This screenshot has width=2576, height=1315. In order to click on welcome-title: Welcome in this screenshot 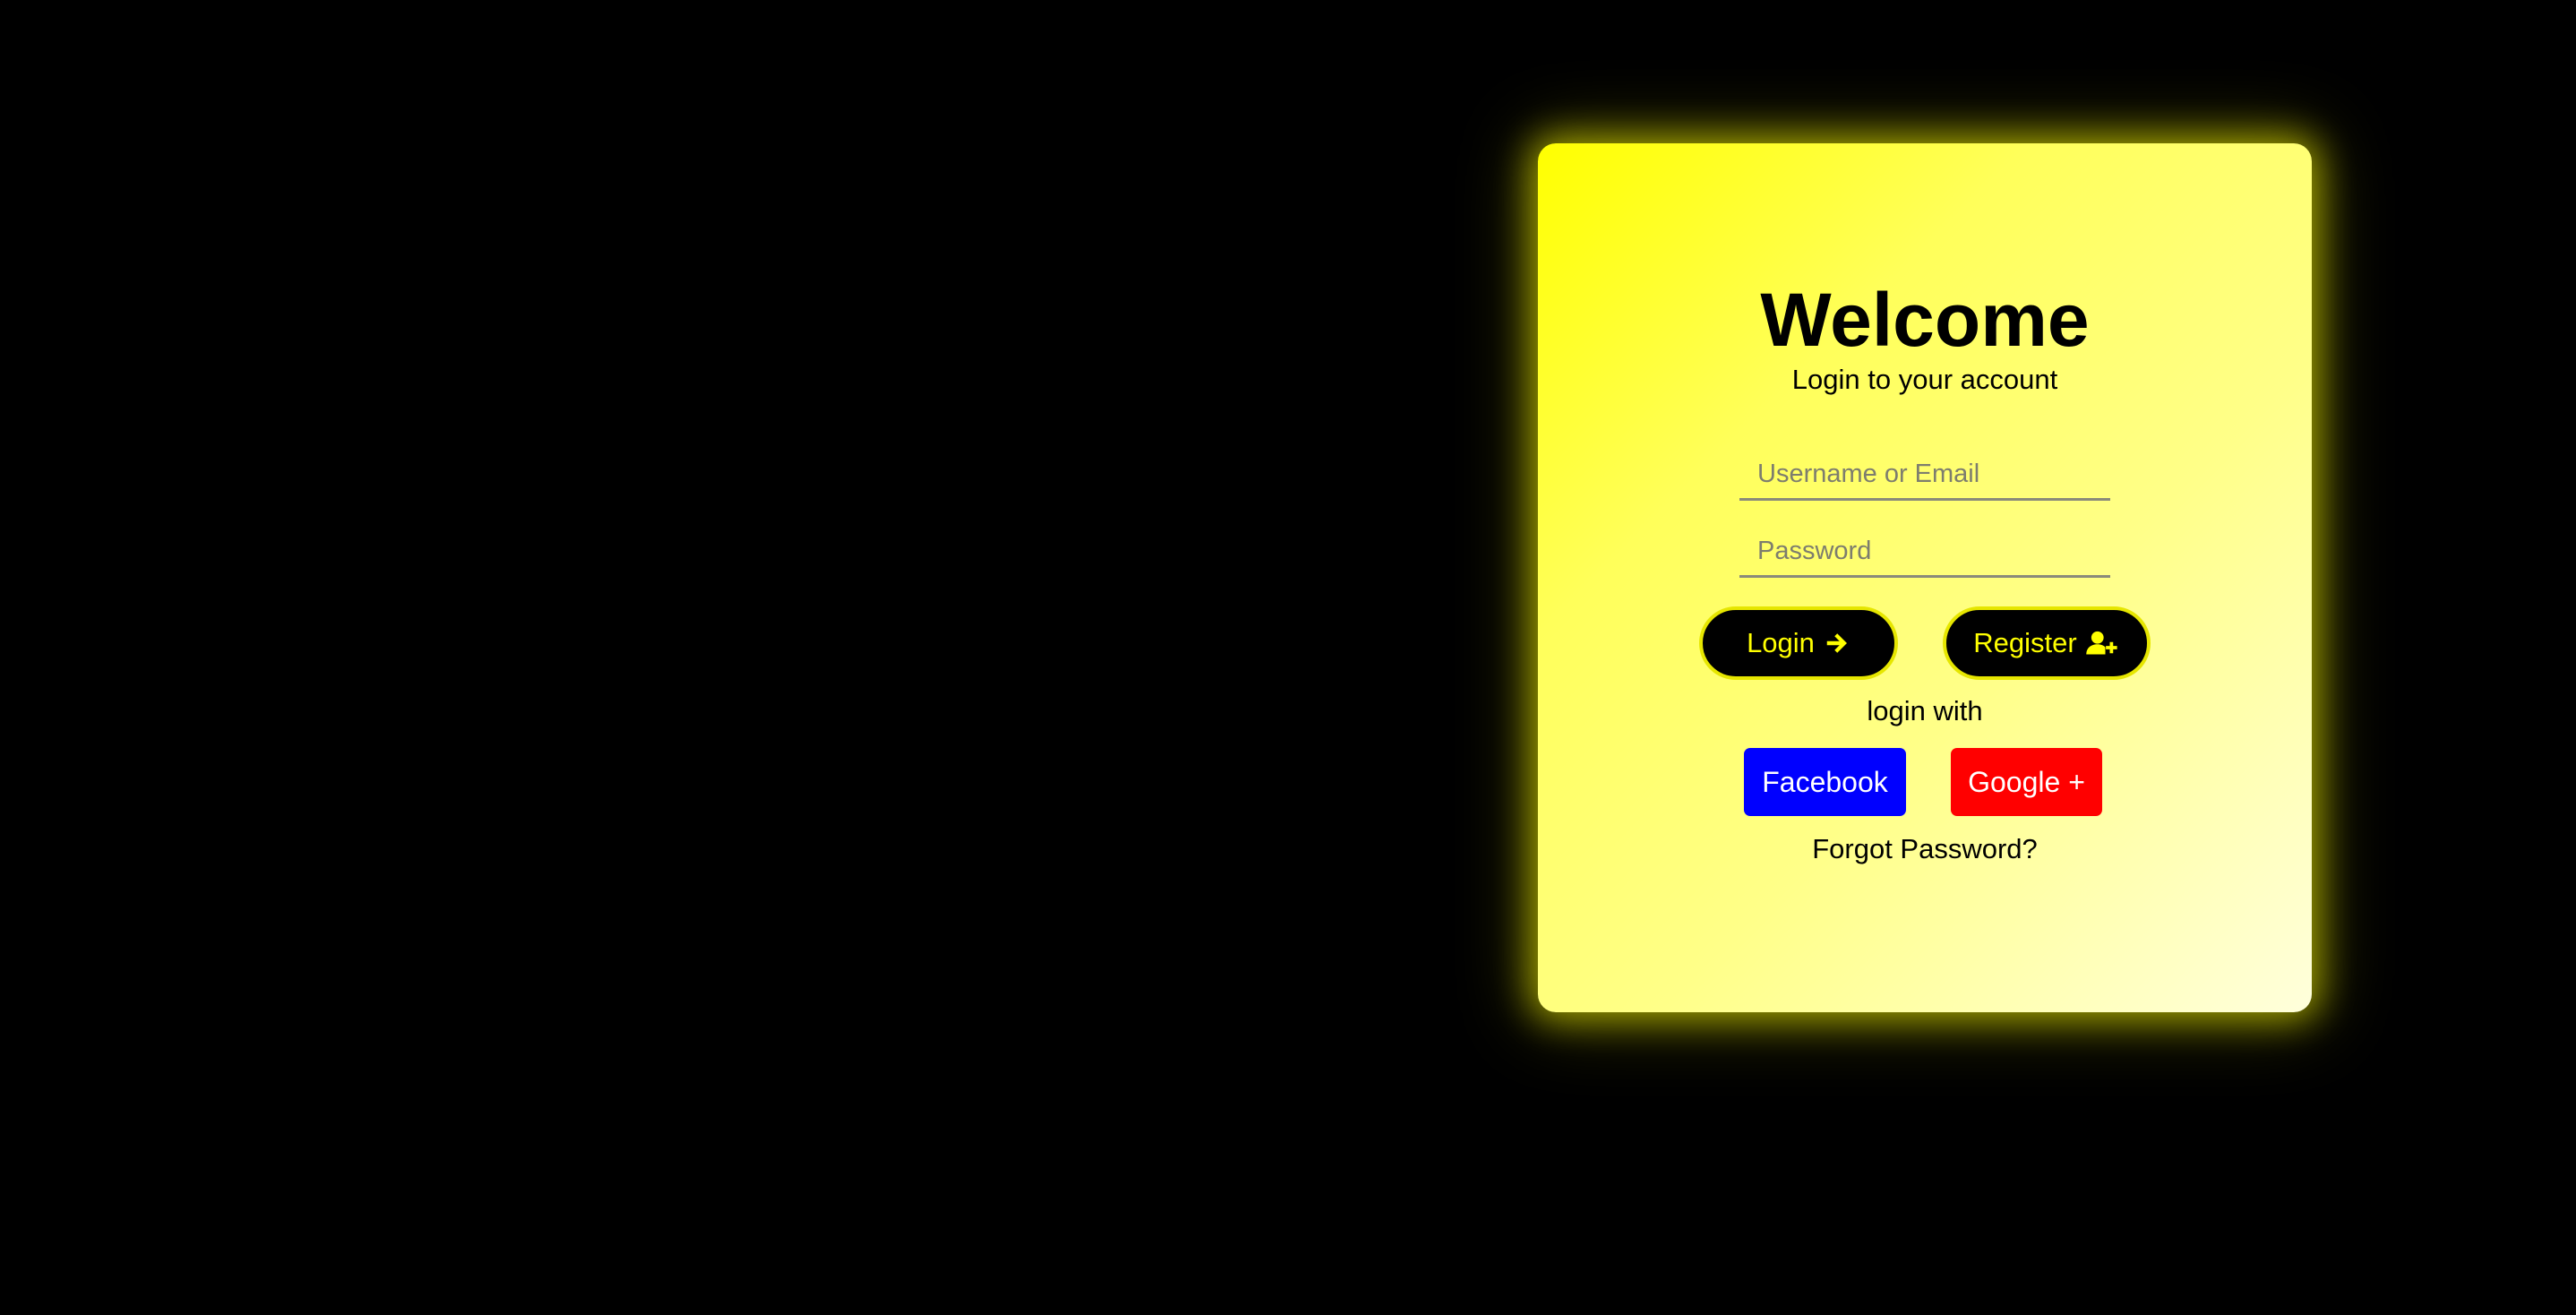, I will do `click(1925, 320)`.